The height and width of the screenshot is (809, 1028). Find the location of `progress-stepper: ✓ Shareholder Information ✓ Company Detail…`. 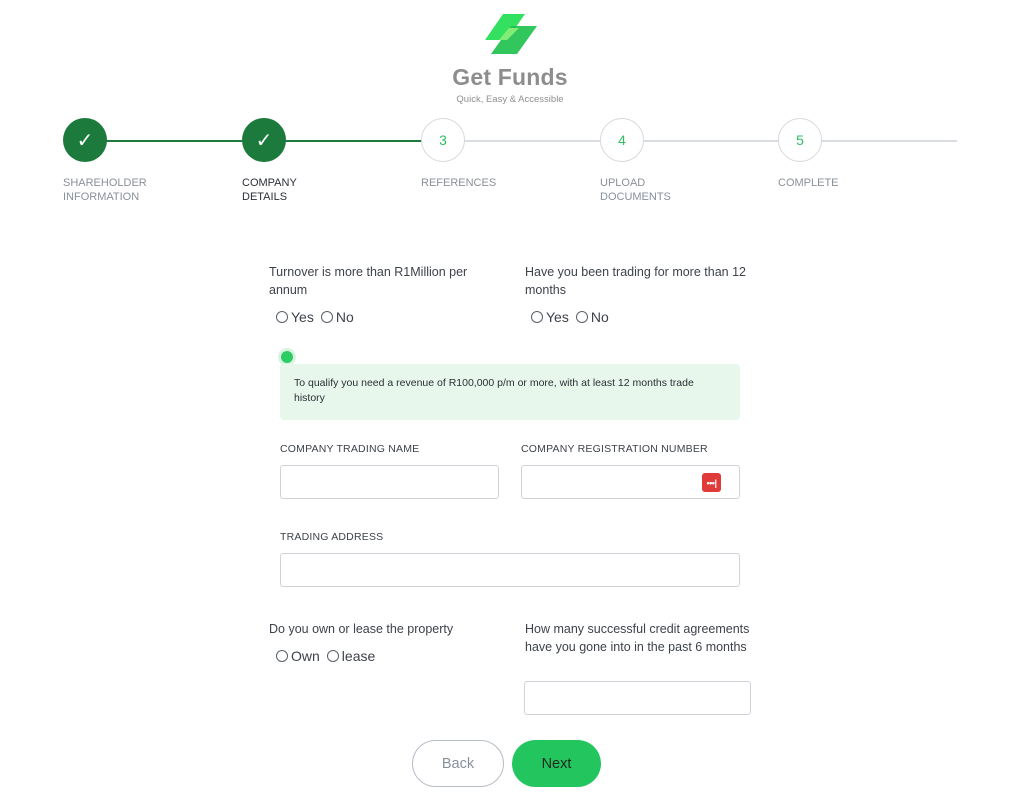

progress-stepper: ✓ Shareholder Information ✓ Company Detail… is located at coordinates (514, 168).